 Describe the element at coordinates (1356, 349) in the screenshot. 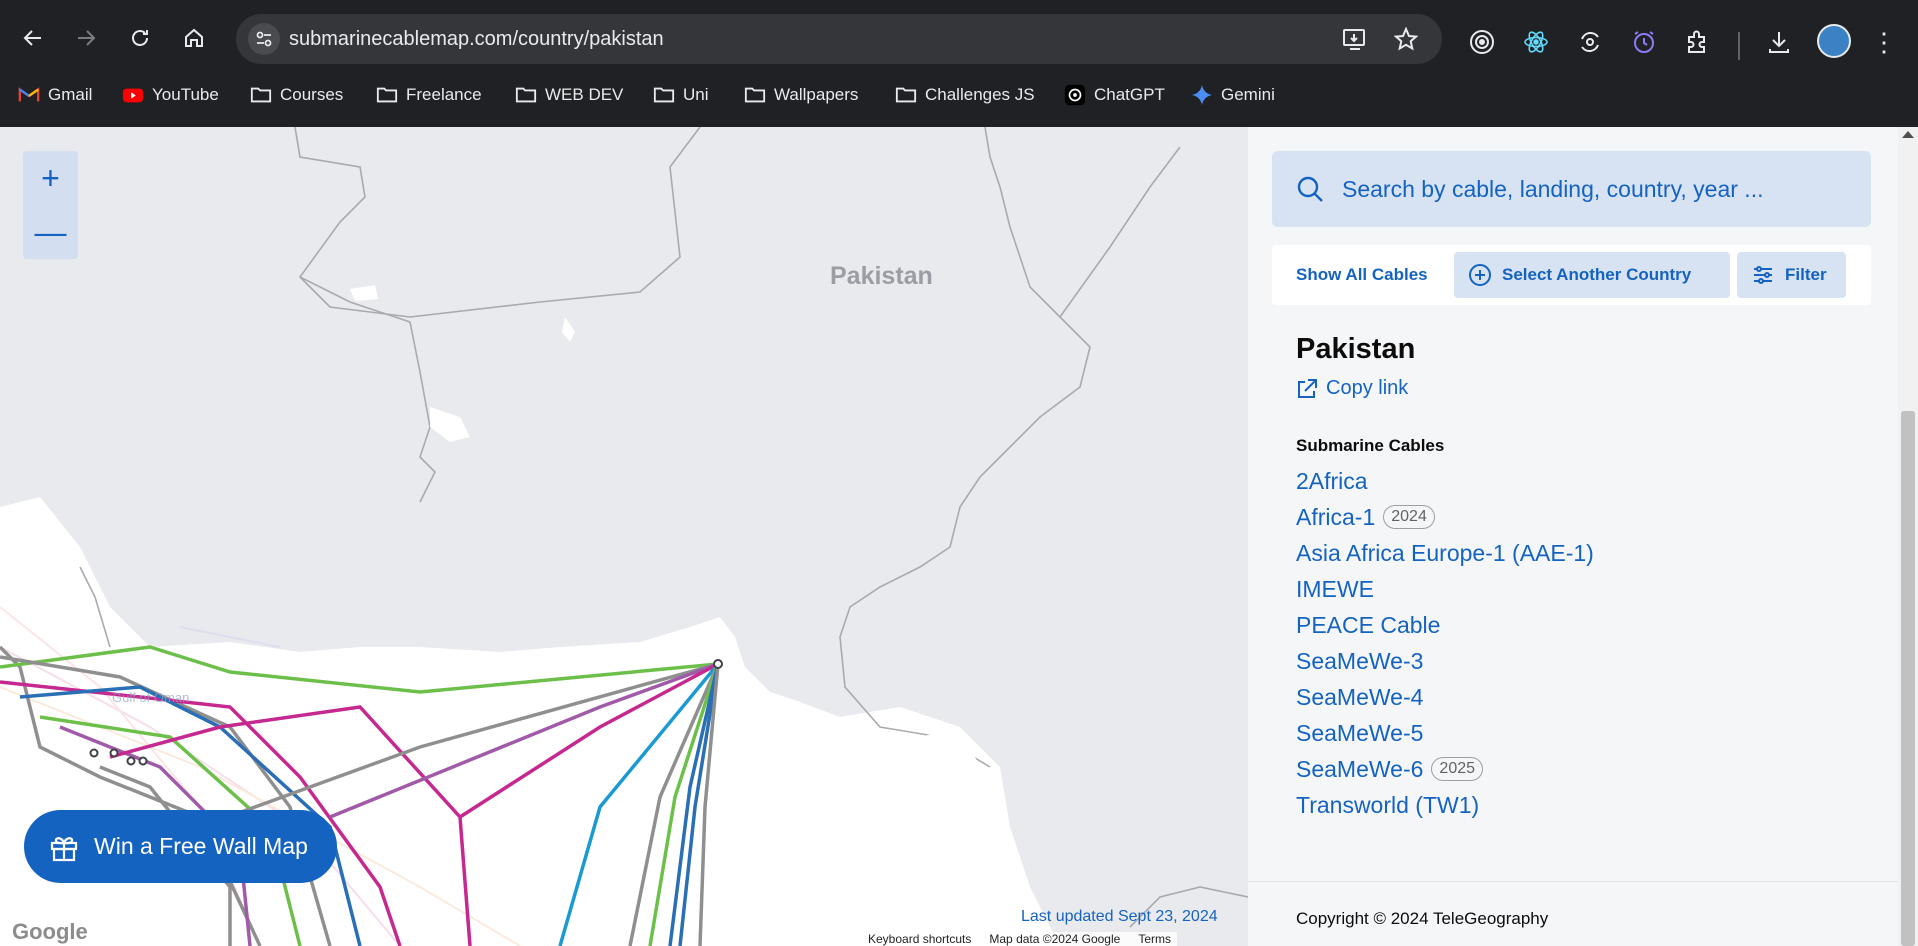

I see `country-title: Pakistan` at that location.